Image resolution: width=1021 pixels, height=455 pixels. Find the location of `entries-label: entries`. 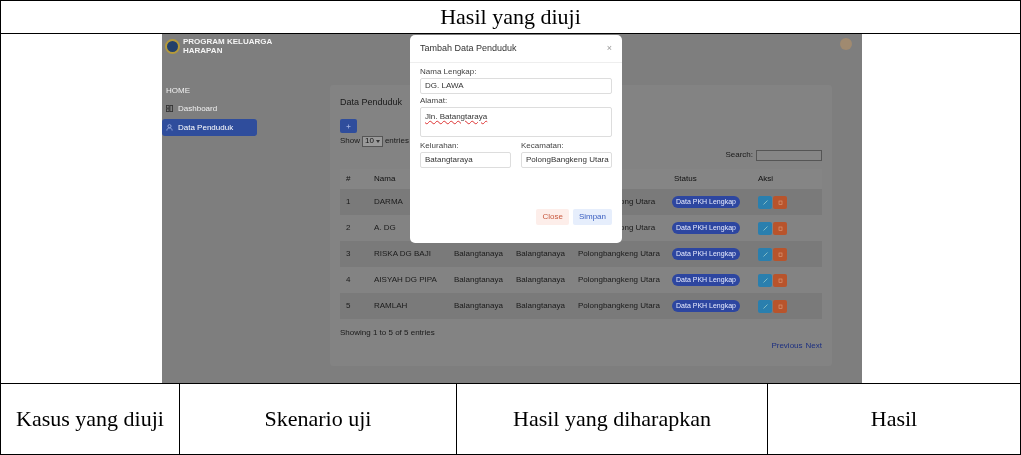

entries-label: entries is located at coordinates (396, 141).